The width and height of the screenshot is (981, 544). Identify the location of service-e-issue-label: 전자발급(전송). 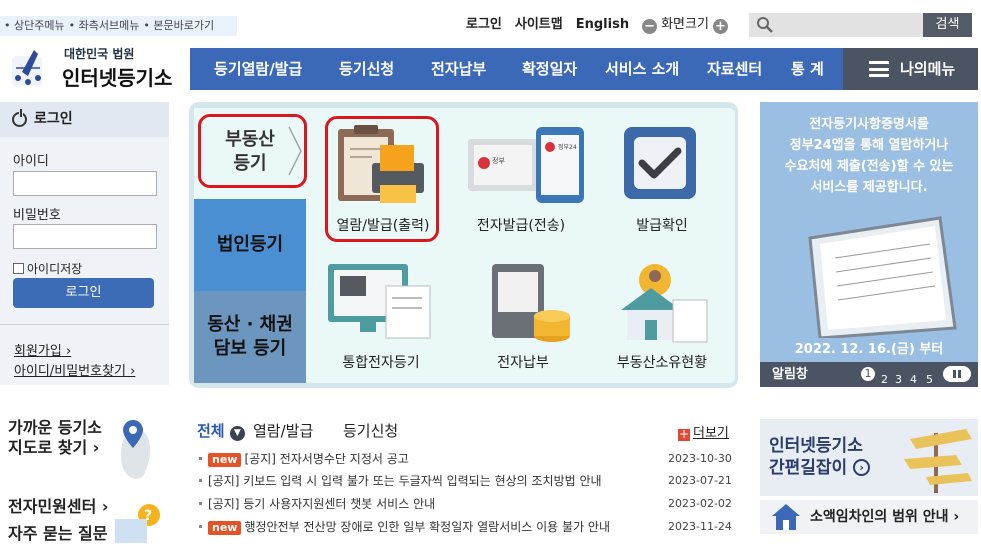
(521, 225).